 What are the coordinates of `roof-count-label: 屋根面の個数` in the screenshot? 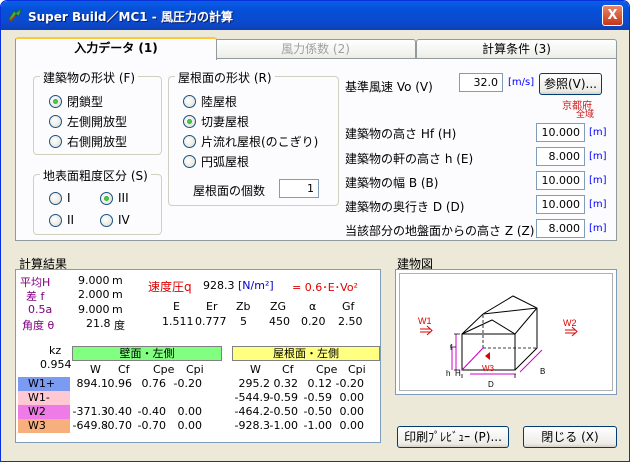 It's located at (229, 191).